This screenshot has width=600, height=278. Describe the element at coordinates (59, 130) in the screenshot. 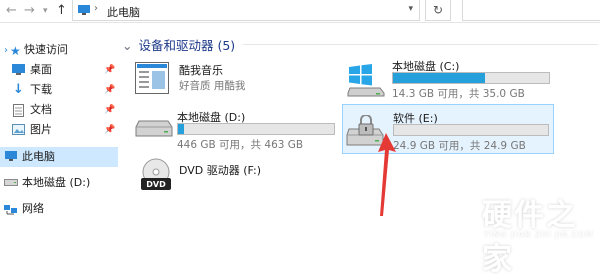

I see `sidebar-item-pictures: 图片 📌` at that location.